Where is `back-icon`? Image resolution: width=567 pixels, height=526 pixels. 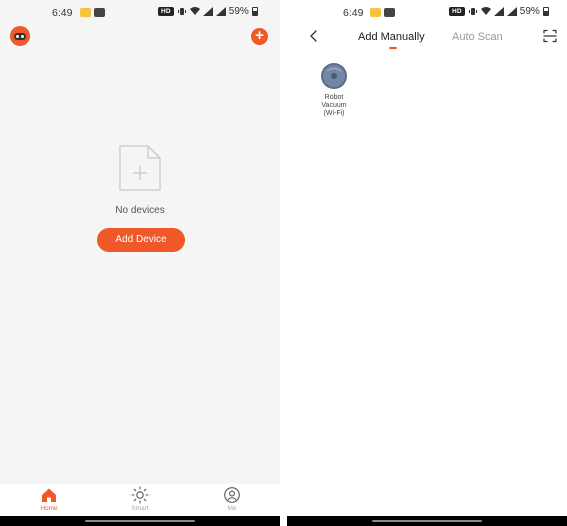
back-icon is located at coordinates (314, 36).